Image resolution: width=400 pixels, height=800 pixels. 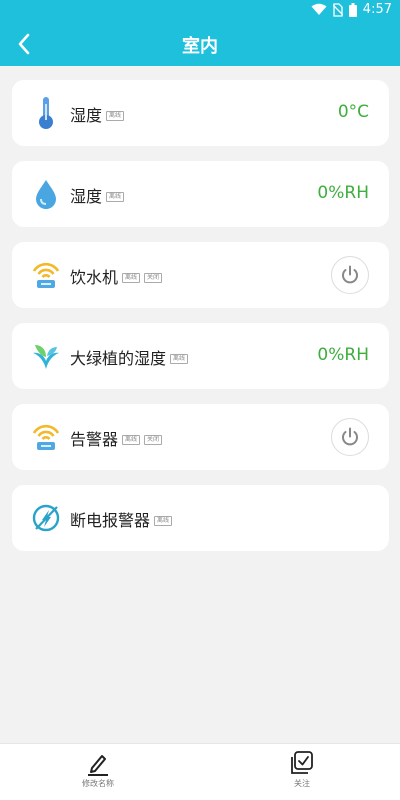 I want to click on device-card-temperature: 湿度 离线 0°C, so click(x=200, y=113).